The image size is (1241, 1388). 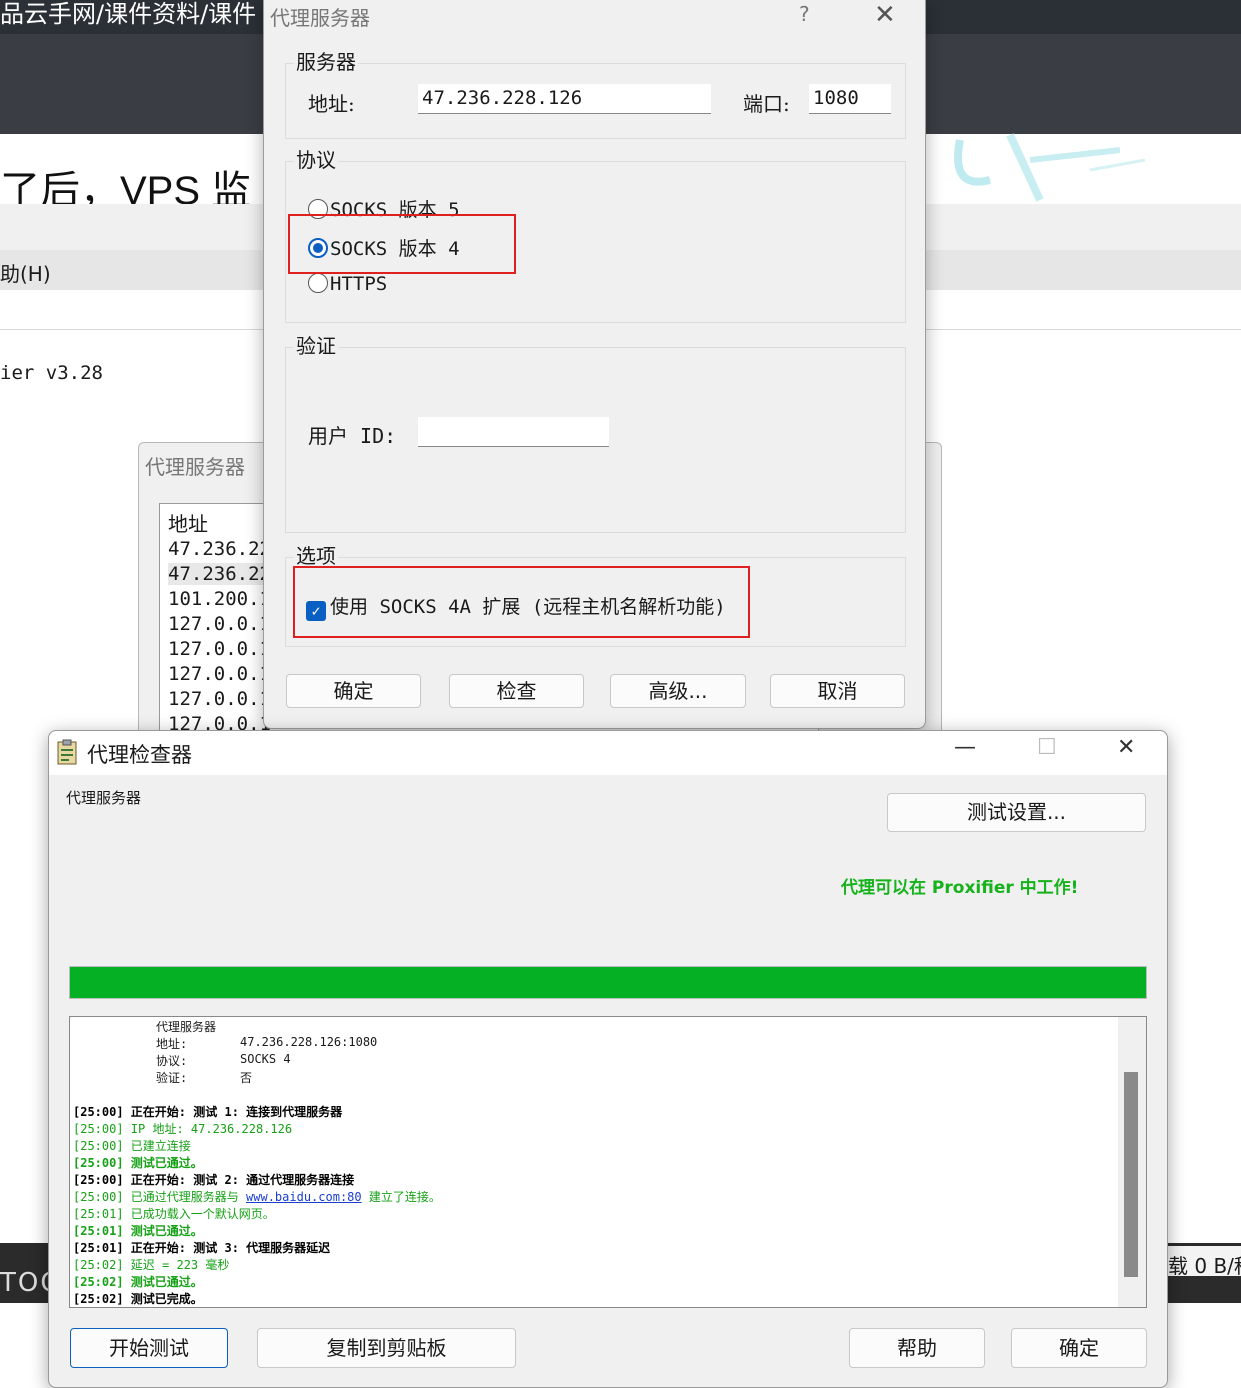 I want to click on log-line: [25:00] IP 地址: 47.236.228.126, so click(x=183, y=1129).